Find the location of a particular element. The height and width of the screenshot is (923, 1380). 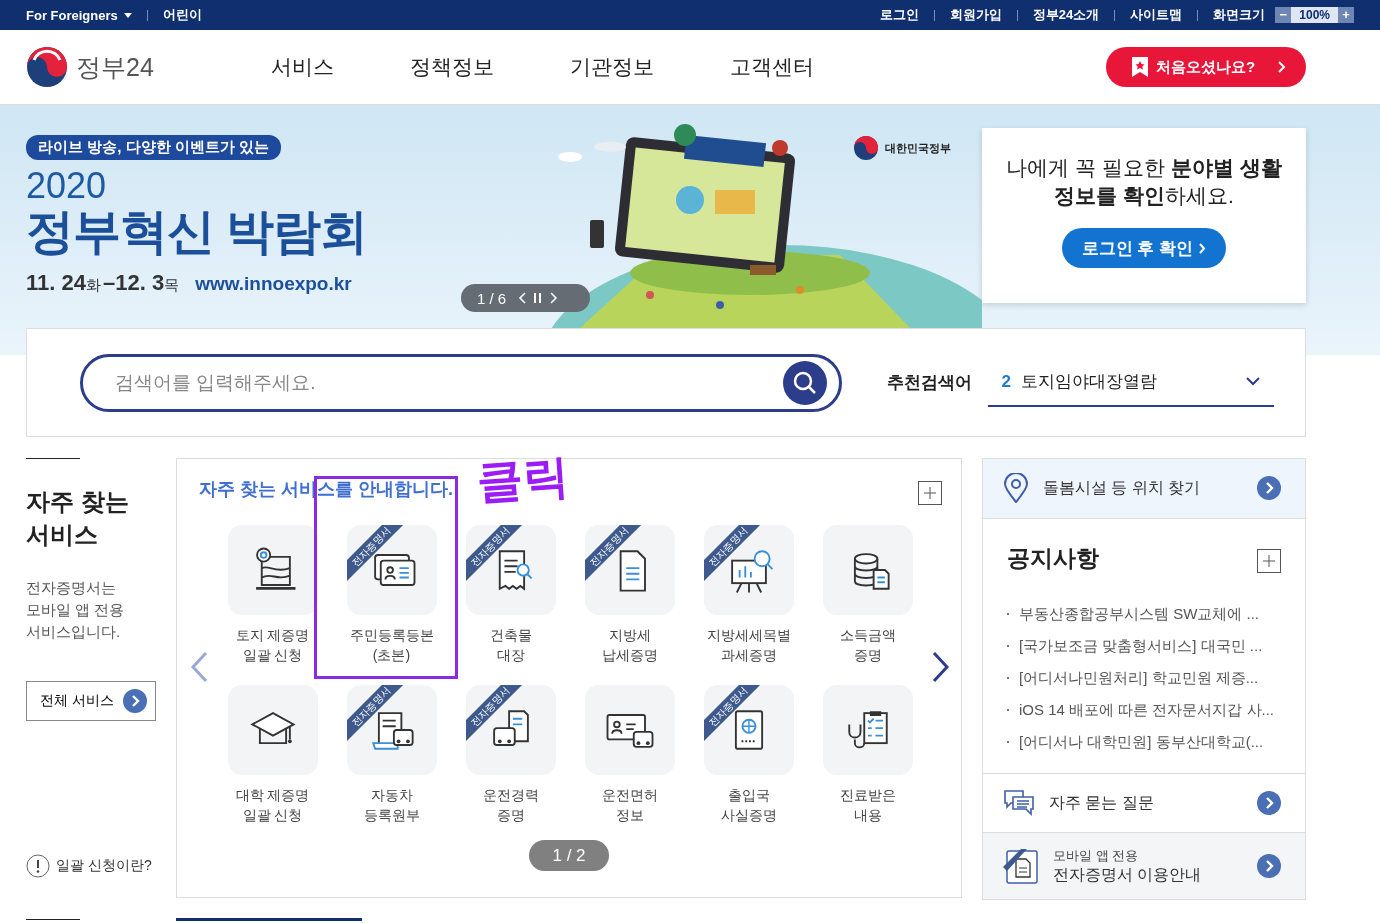

all-services-button: 전체 서비스 is located at coordinates (91, 701).